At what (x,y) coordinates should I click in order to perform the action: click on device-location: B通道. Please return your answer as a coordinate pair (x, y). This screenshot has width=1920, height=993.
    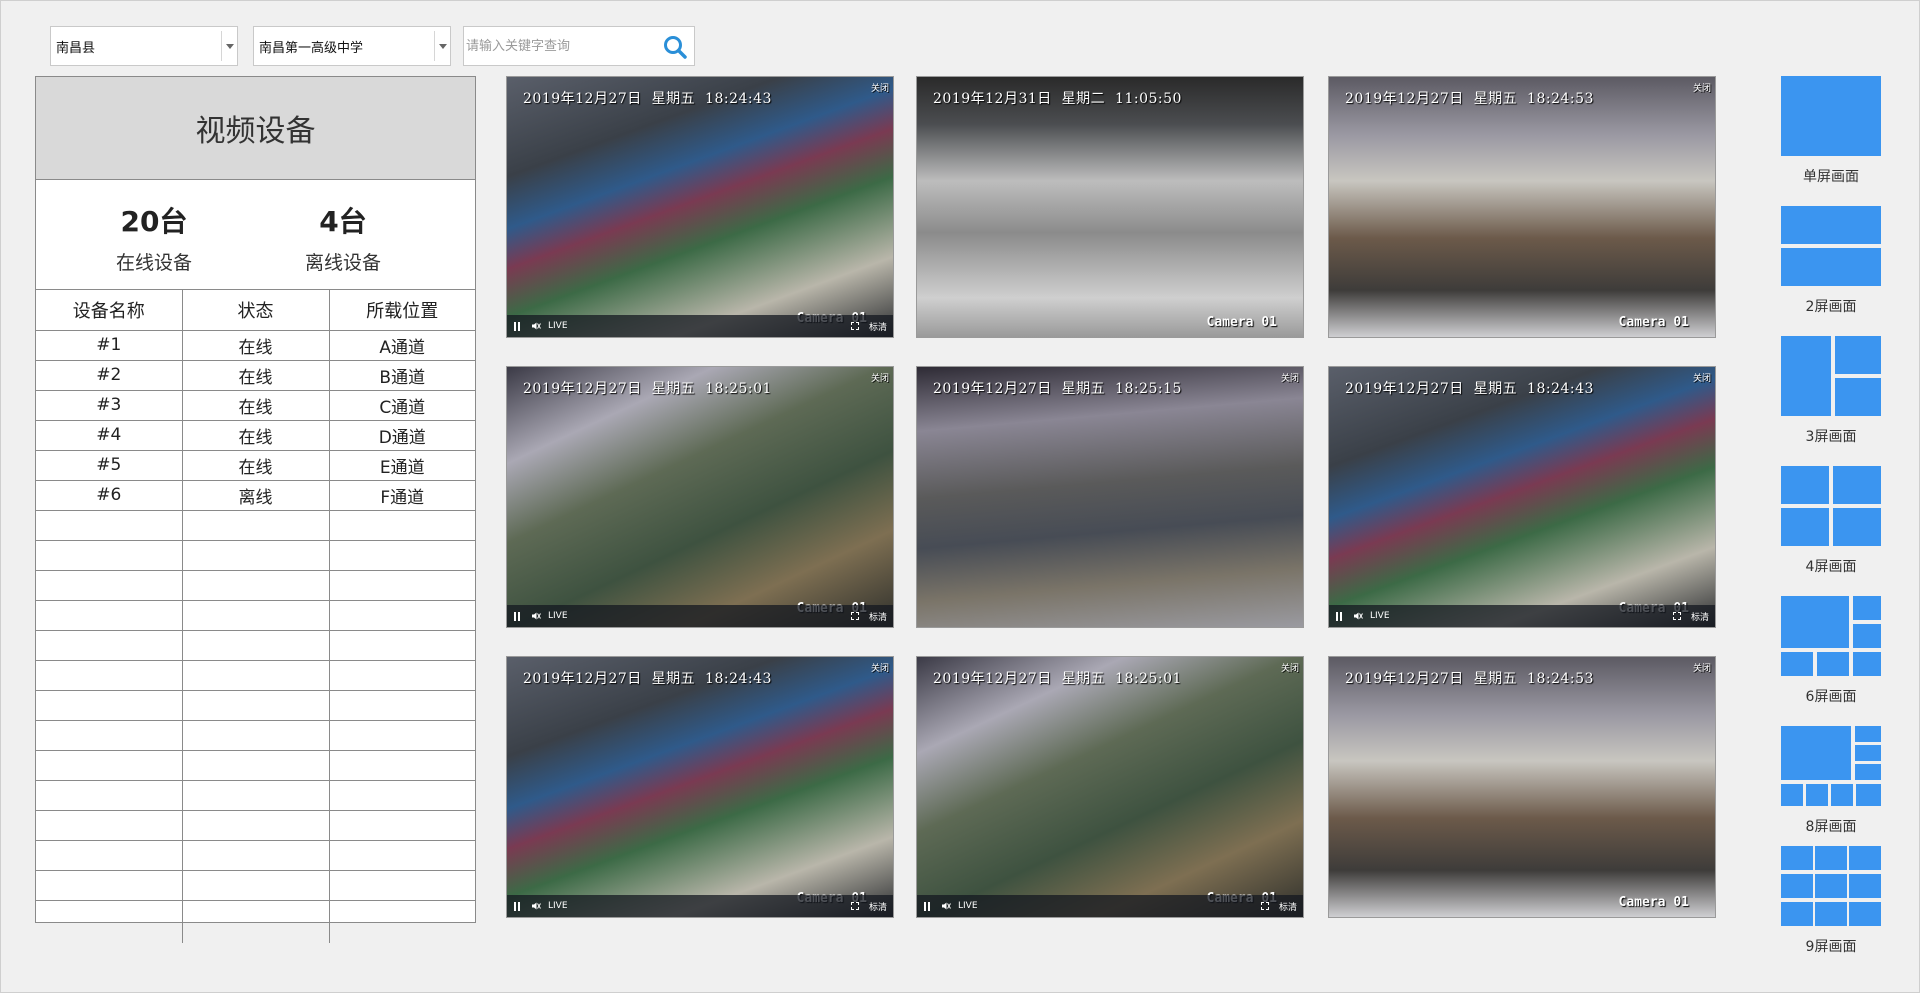
    Looking at the image, I should click on (401, 375).